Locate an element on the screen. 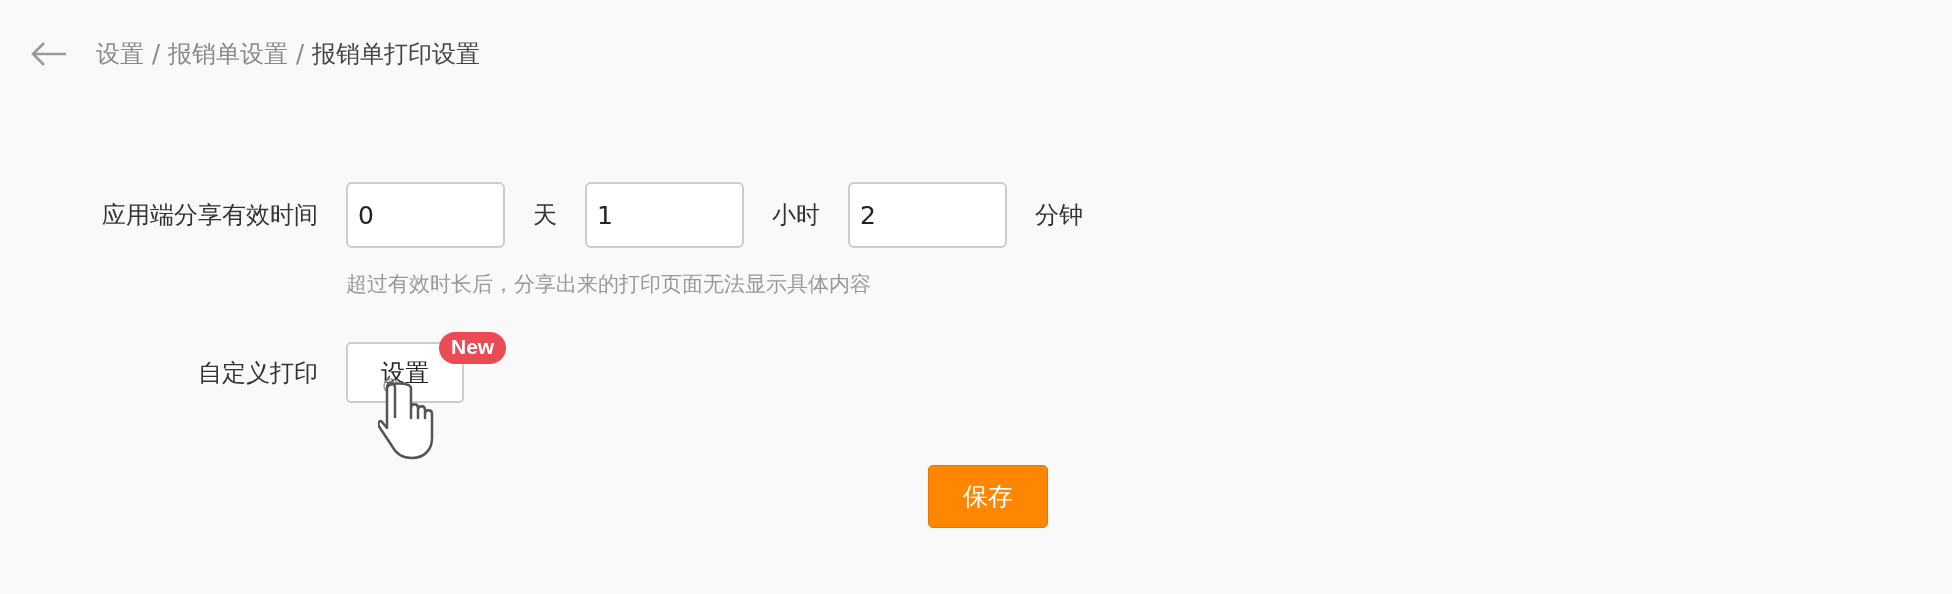 The width and height of the screenshot is (1952, 594). back-arrow-icon is located at coordinates (49, 54).